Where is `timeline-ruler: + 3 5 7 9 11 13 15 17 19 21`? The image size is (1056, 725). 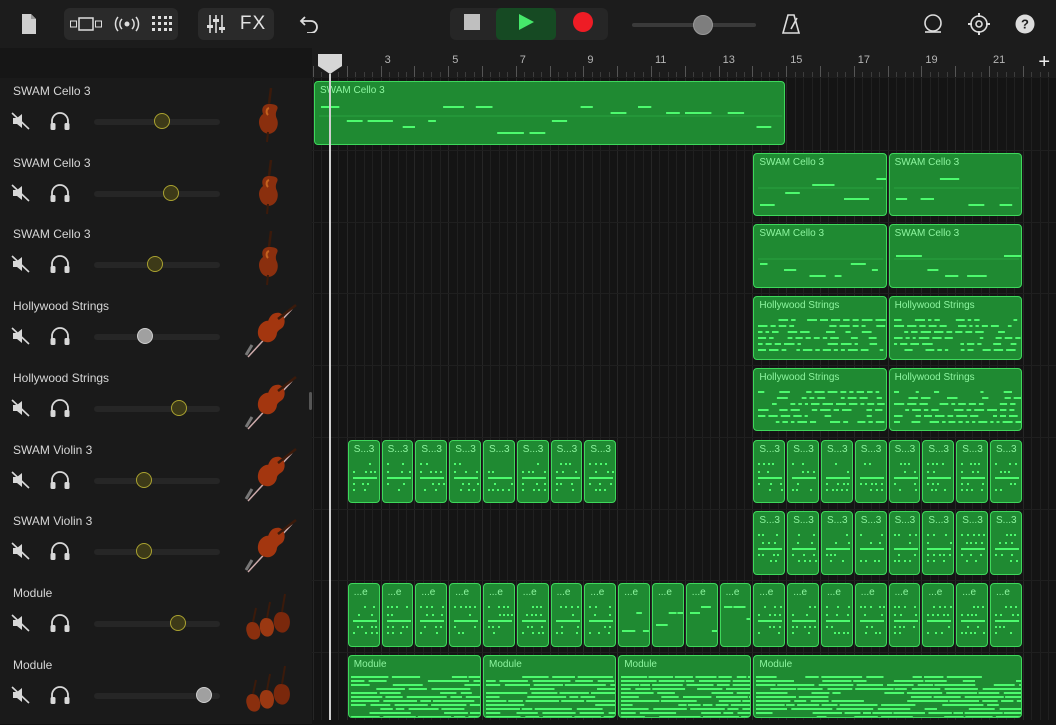
timeline-ruler: + 3 5 7 9 11 13 15 17 19 21 is located at coordinates (684, 63).